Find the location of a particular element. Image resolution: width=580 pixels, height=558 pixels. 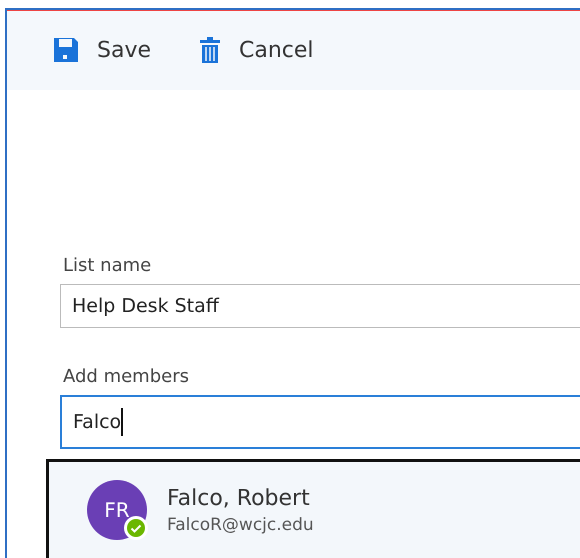

search-field: Falco is located at coordinates (320, 422).